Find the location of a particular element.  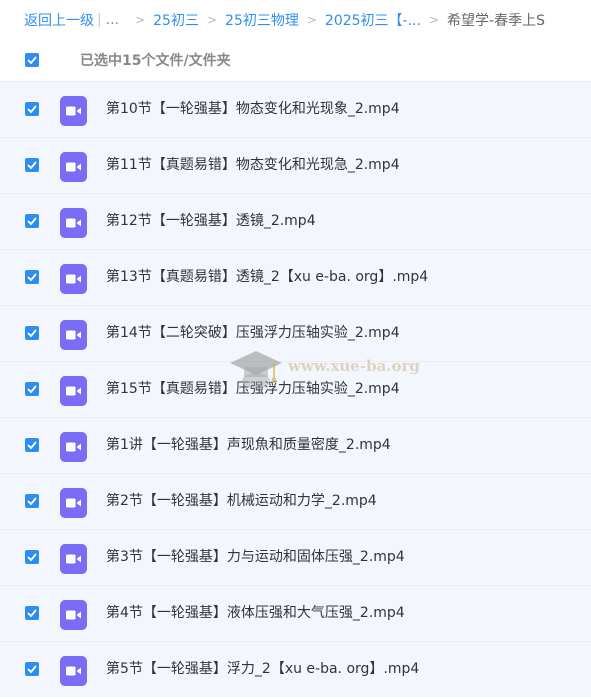

file-row: 第14节【二轮突破】压强浮力压轴实验_2.mp4 is located at coordinates (295, 333).